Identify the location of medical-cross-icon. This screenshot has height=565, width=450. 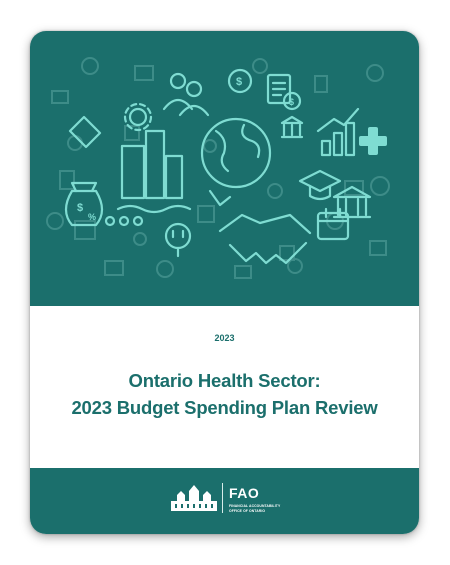
(373, 141).